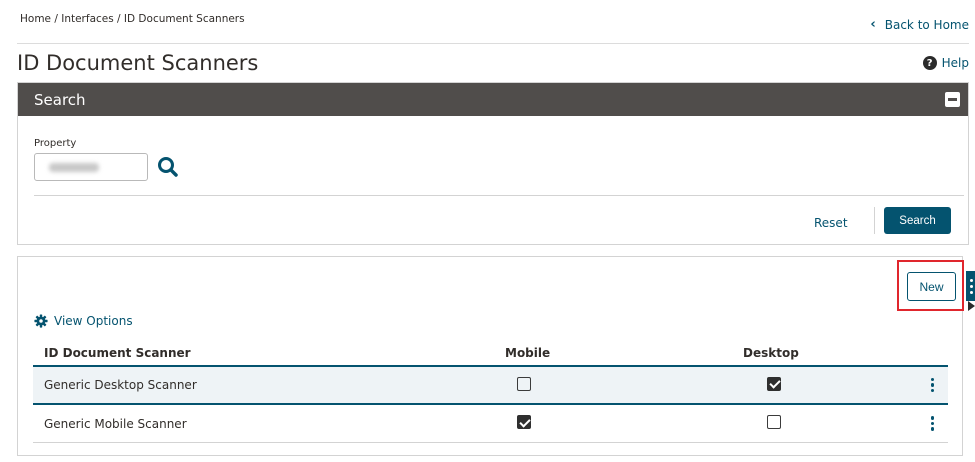  I want to click on column-header-desktop: Desktop, so click(773, 353).